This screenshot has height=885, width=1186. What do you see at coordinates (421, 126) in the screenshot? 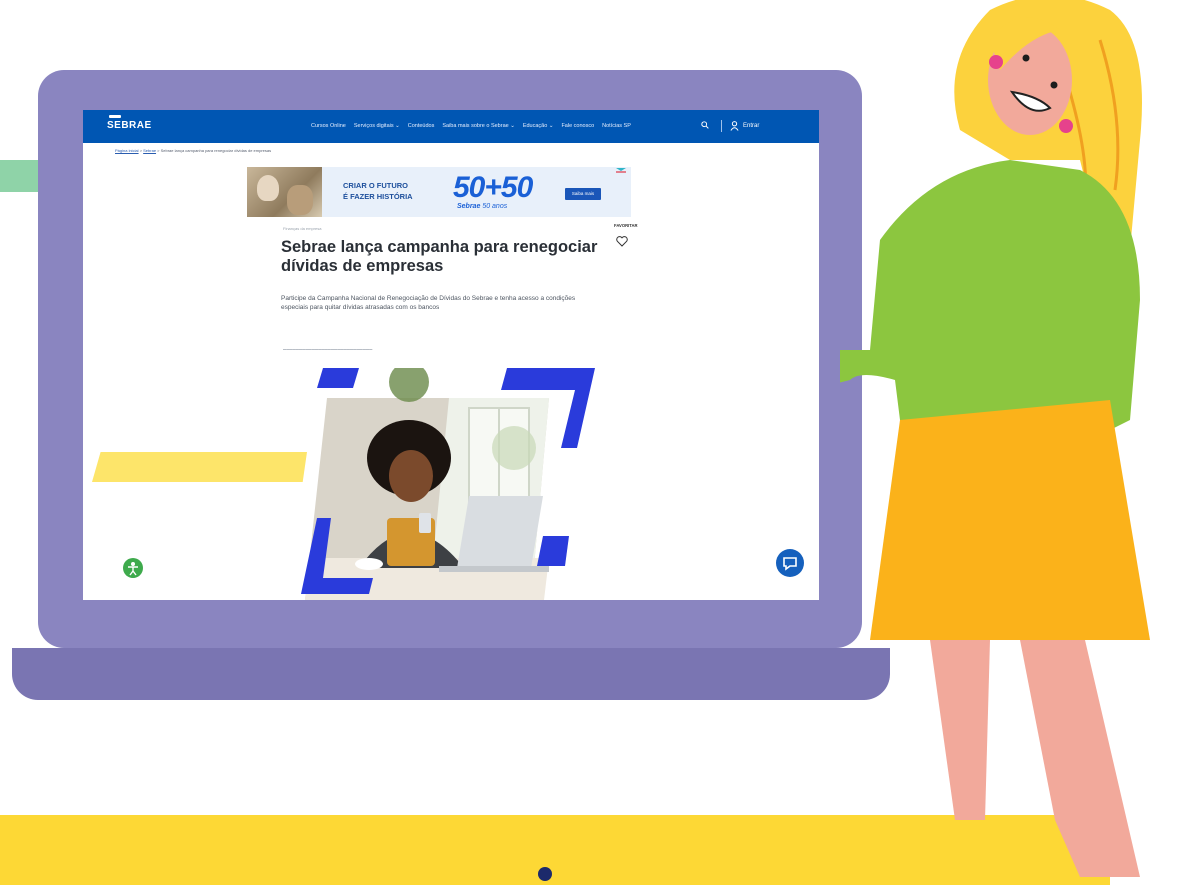
I see `nav-item-conteudos: Conteúdos` at bounding box center [421, 126].